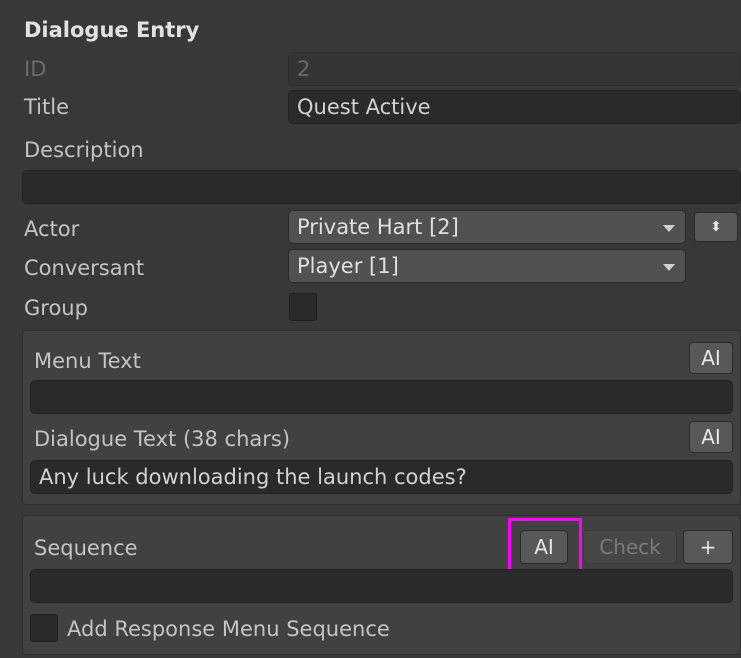 The width and height of the screenshot is (741, 658). I want to click on actor-dropdown: Private Hart [2], so click(487, 227).